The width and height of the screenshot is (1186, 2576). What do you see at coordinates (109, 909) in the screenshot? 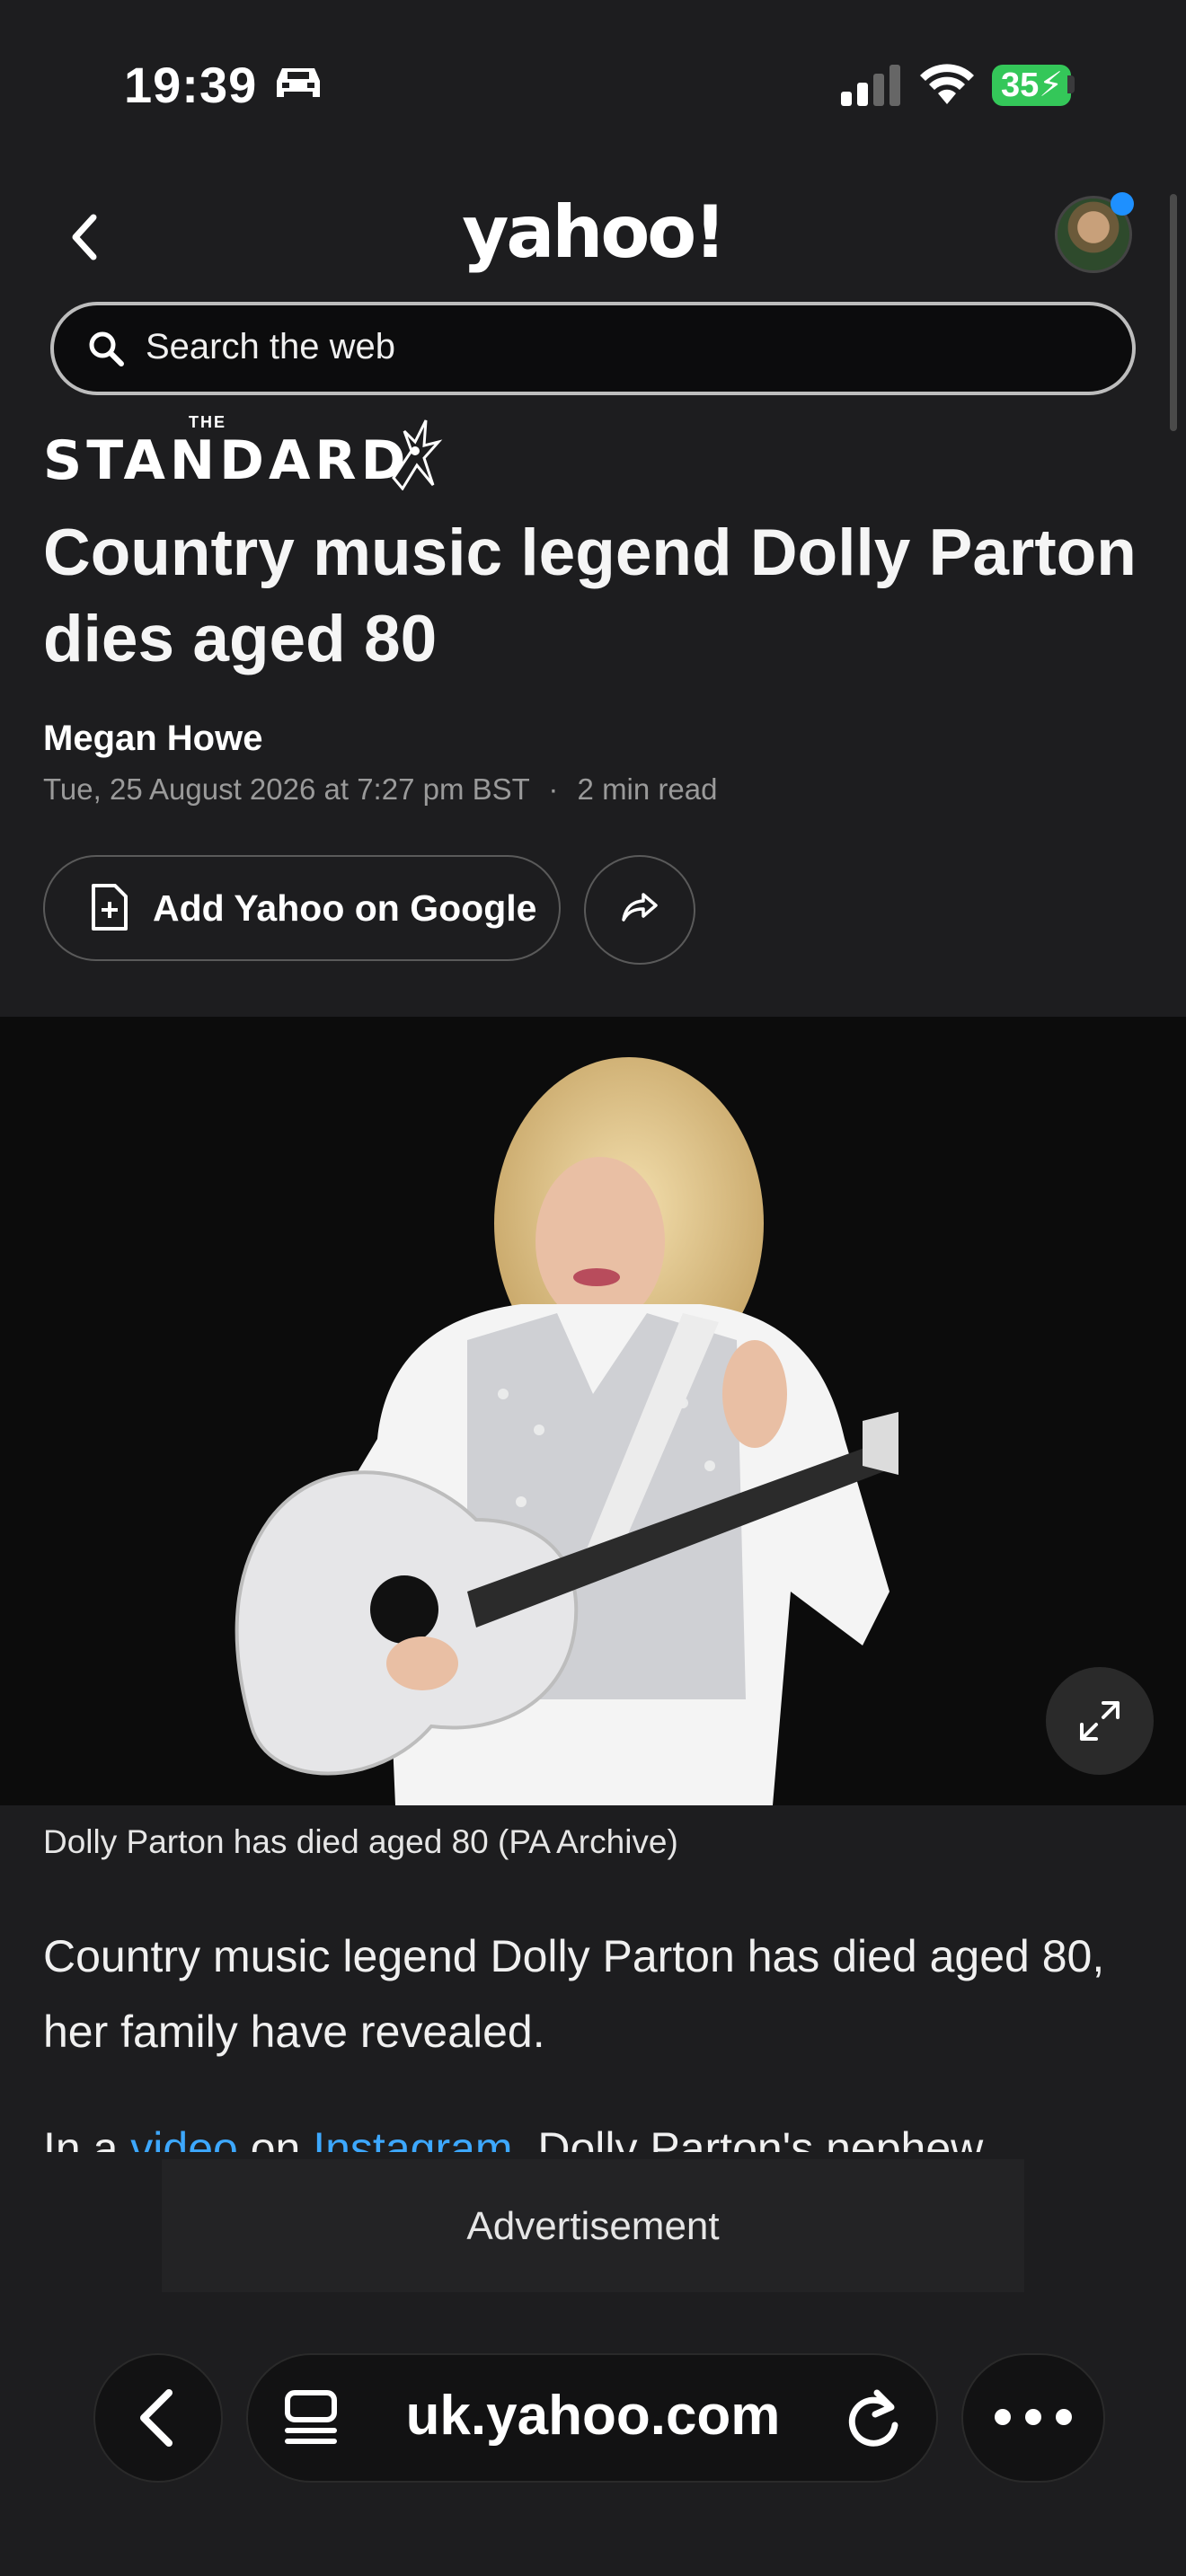
I see `add-document-icon` at bounding box center [109, 909].